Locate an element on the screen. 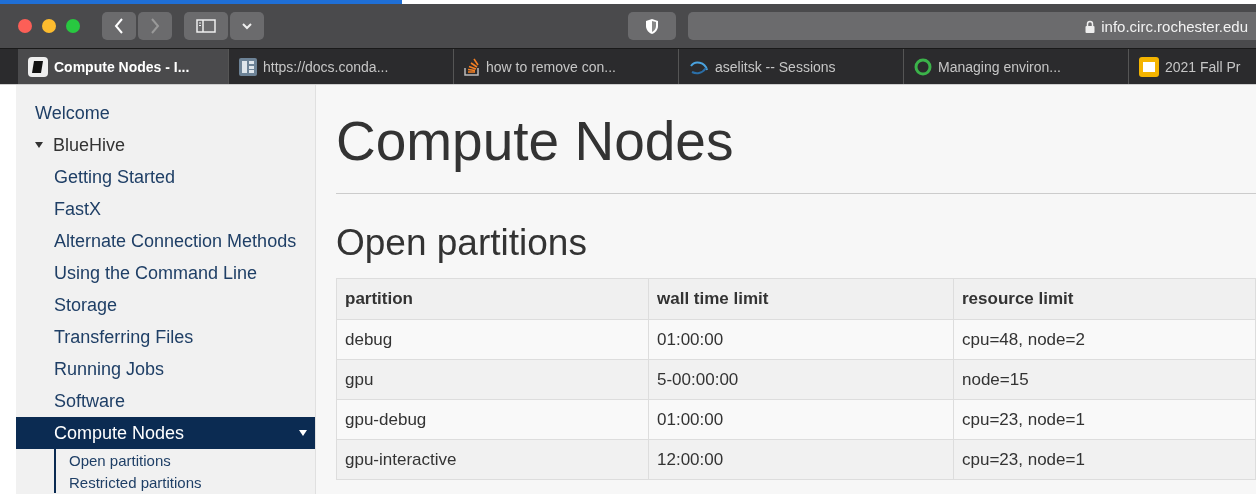  column-header: wall time limit is located at coordinates (801, 299).